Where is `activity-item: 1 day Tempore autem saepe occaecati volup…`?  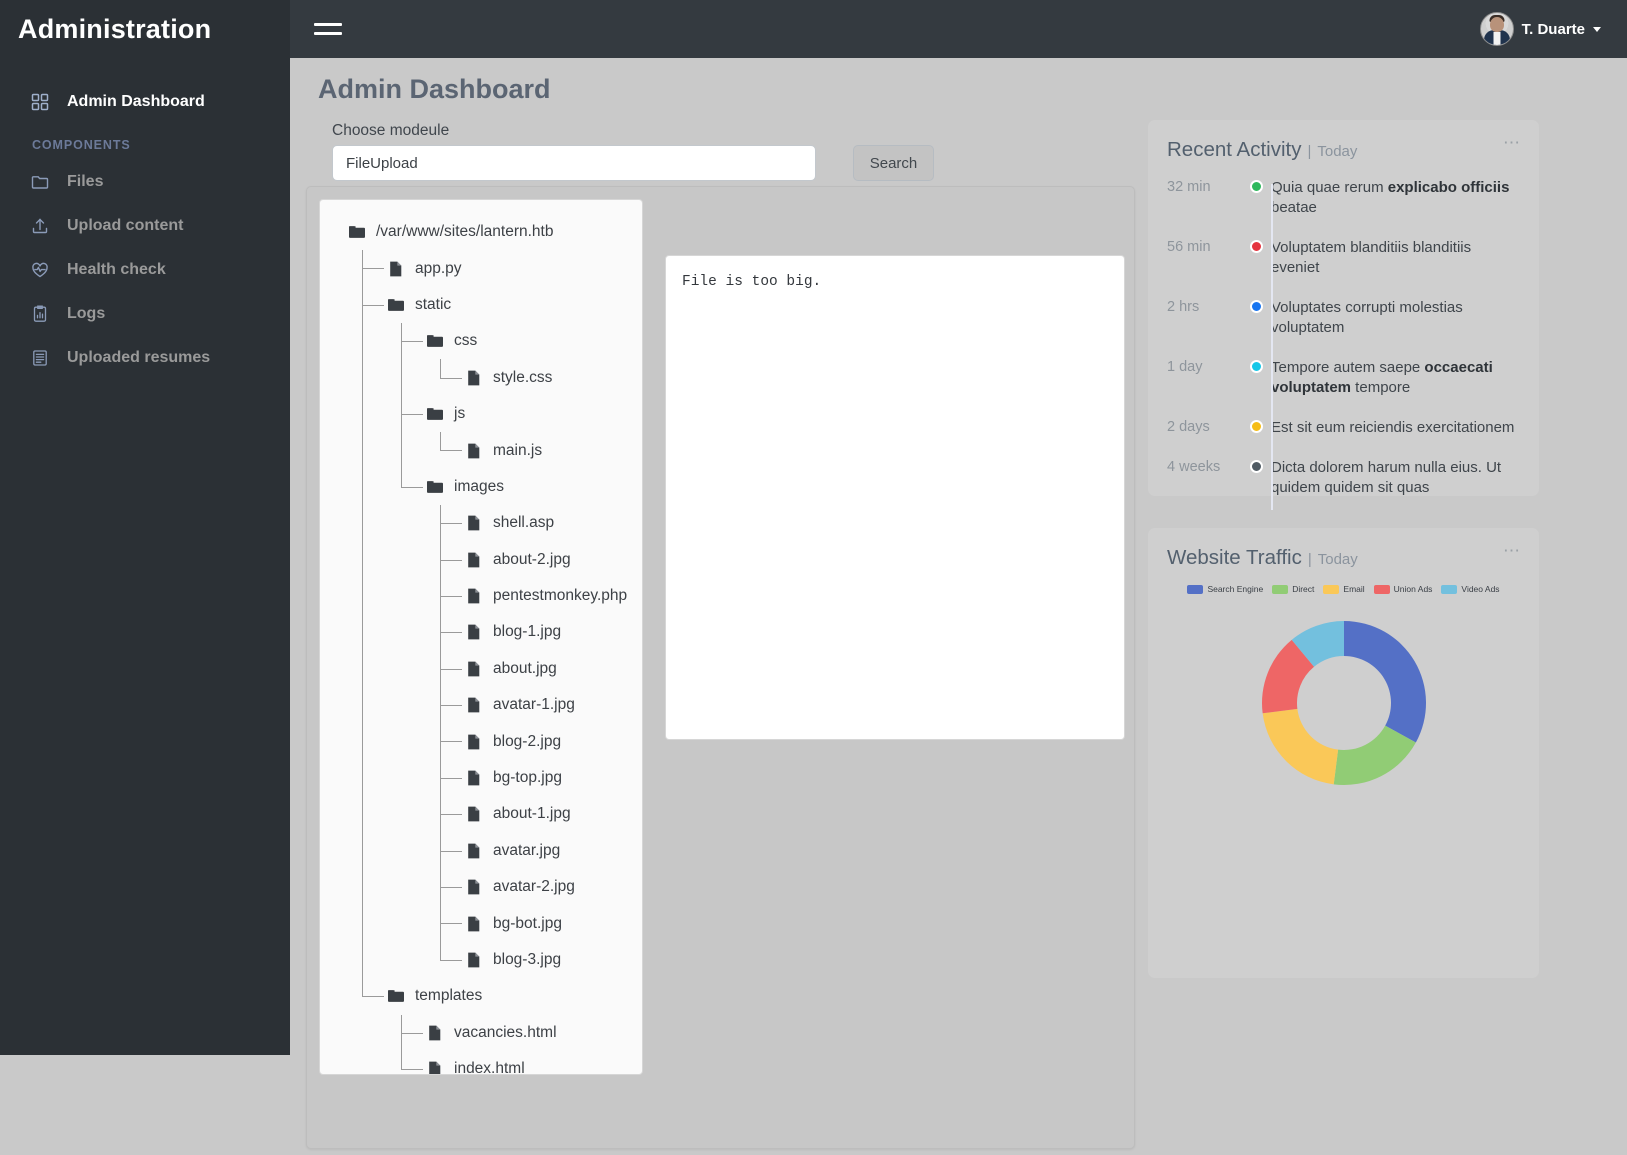
activity-item: 1 day Tempore autem saepe occaecati volup… is located at coordinates (1343, 388).